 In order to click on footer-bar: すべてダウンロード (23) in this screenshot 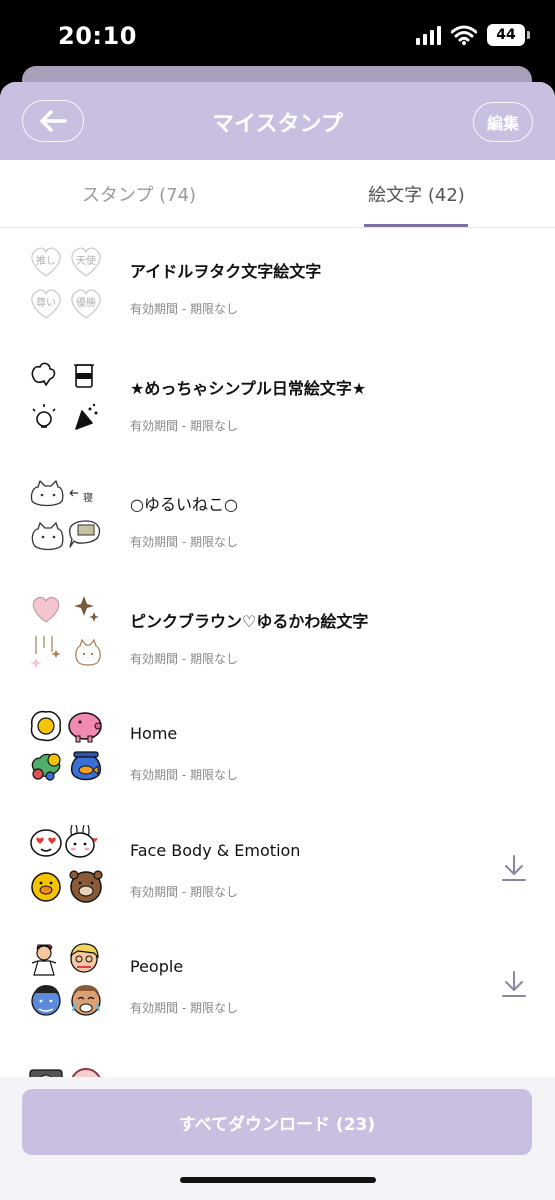, I will do `click(277, 1138)`.